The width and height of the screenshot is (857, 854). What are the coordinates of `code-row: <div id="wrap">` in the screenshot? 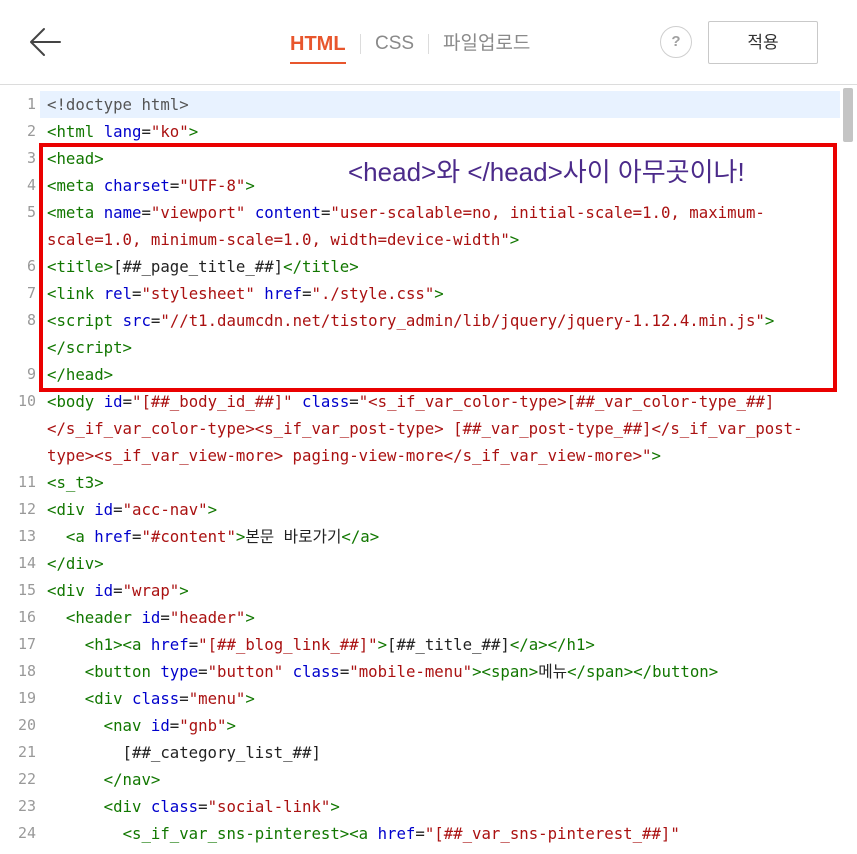 It's located at (440, 590).